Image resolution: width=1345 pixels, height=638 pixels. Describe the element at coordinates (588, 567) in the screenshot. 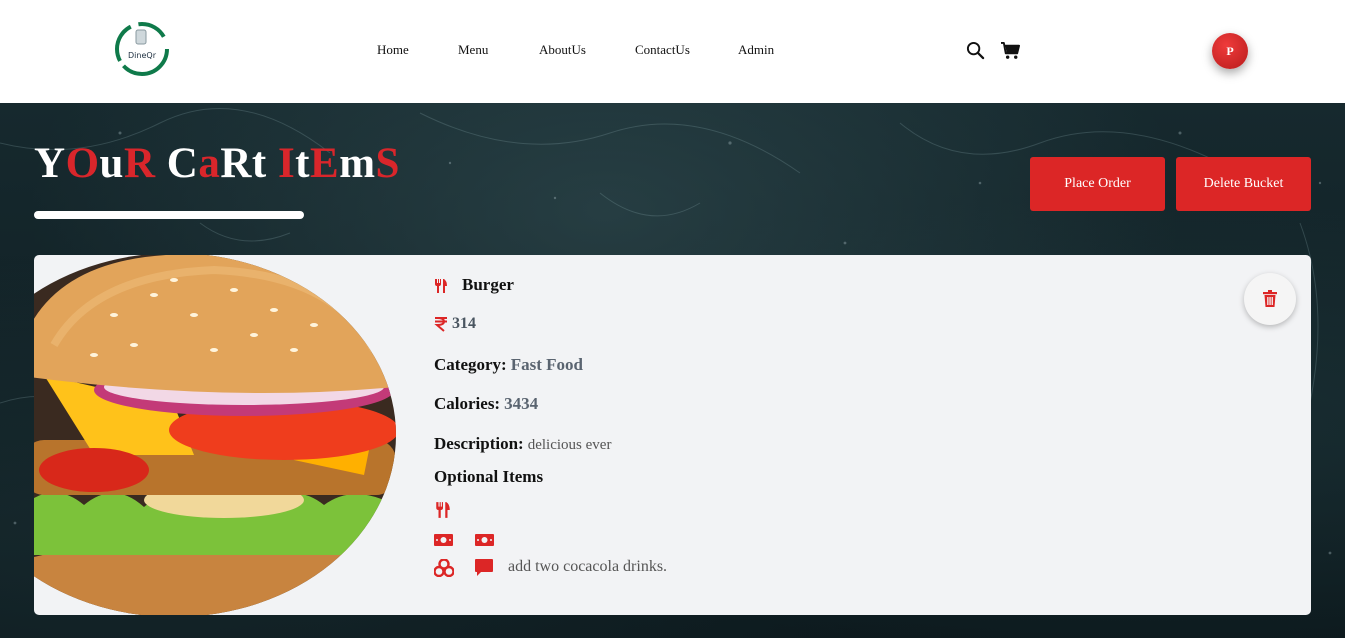

I see `special-instructions: add two cocacola drinks.` at that location.